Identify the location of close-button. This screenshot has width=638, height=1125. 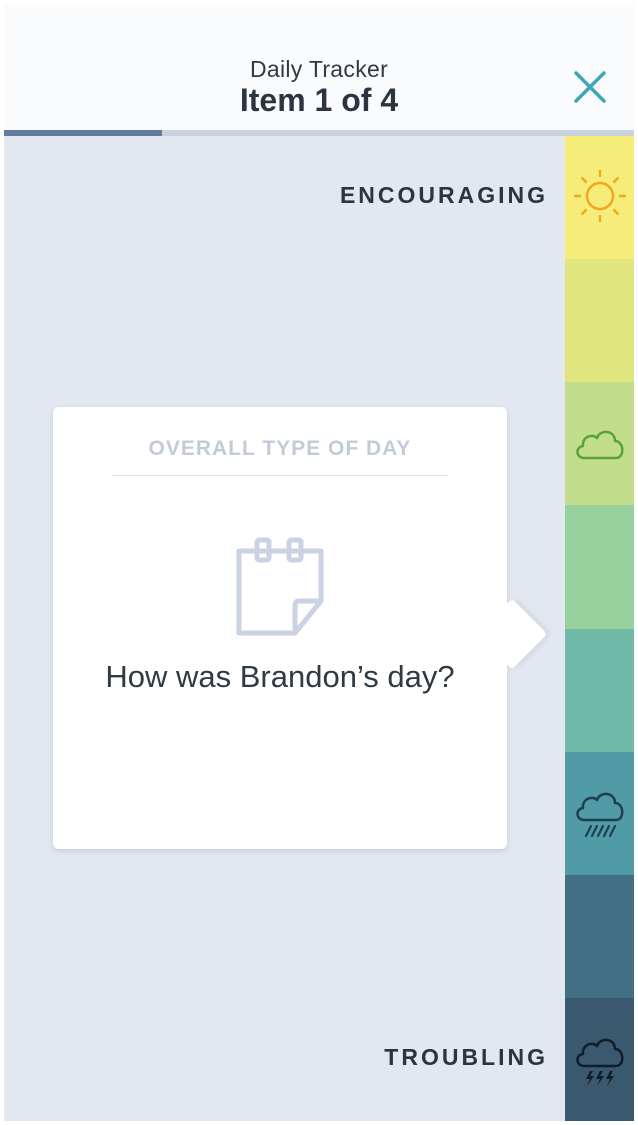
(590, 87).